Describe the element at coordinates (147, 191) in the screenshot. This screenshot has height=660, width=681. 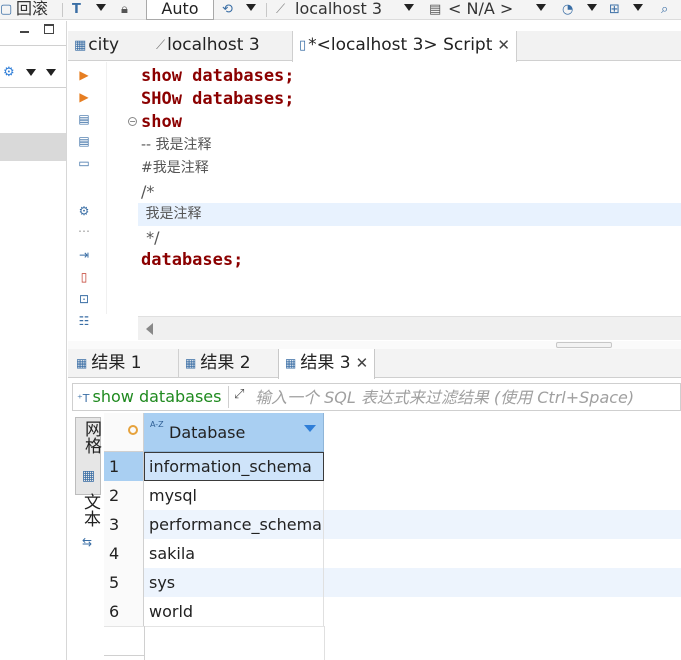
I see `comment-line: /*` at that location.